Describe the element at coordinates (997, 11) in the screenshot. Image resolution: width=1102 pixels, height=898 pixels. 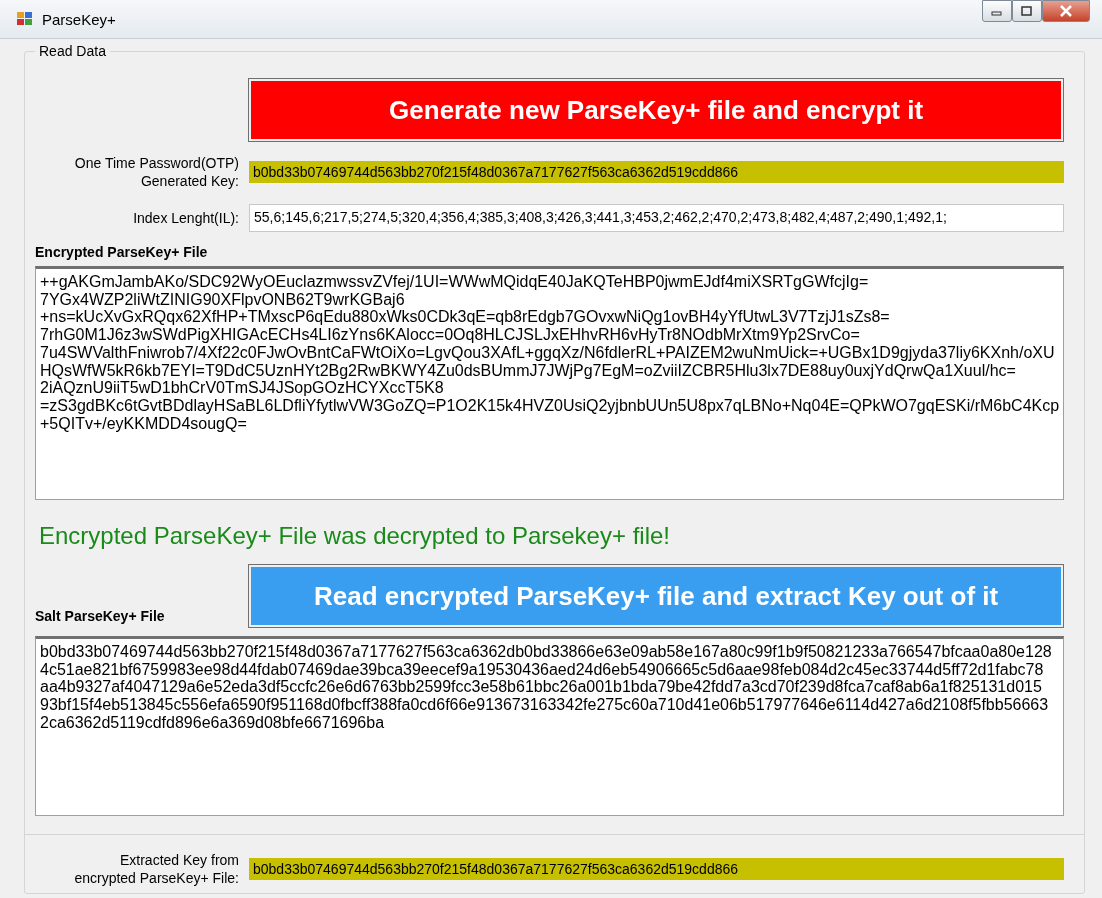
I see `minimize-button` at that location.